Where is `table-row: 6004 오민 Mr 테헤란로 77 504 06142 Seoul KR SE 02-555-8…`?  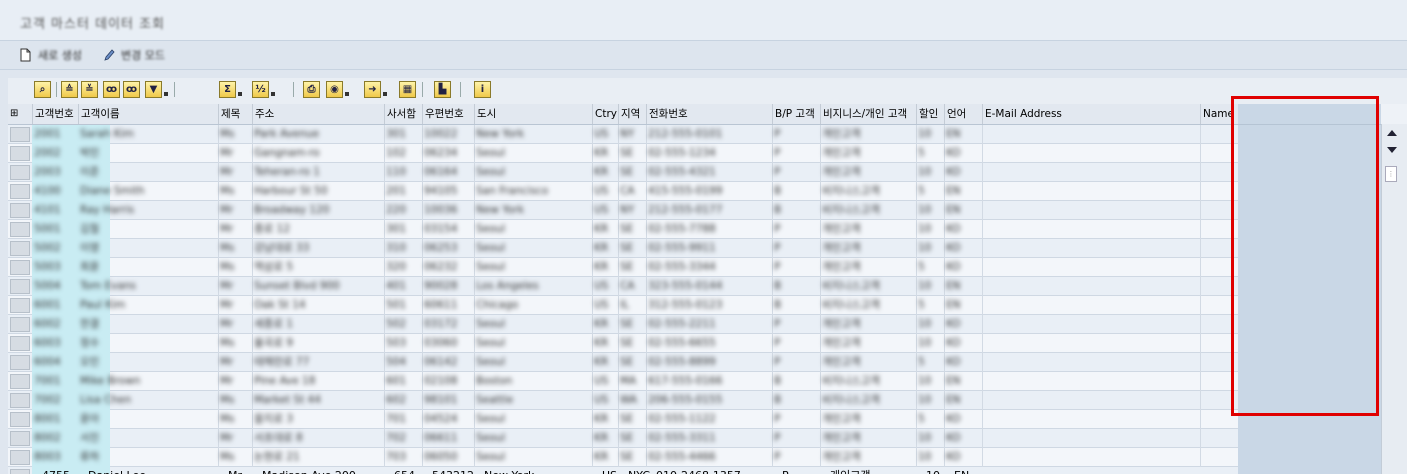
table-row: 6004 오민 Mr 테헤란로 77 504 06142 Seoul KR SE 02-555-8… is located at coordinates (623, 362).